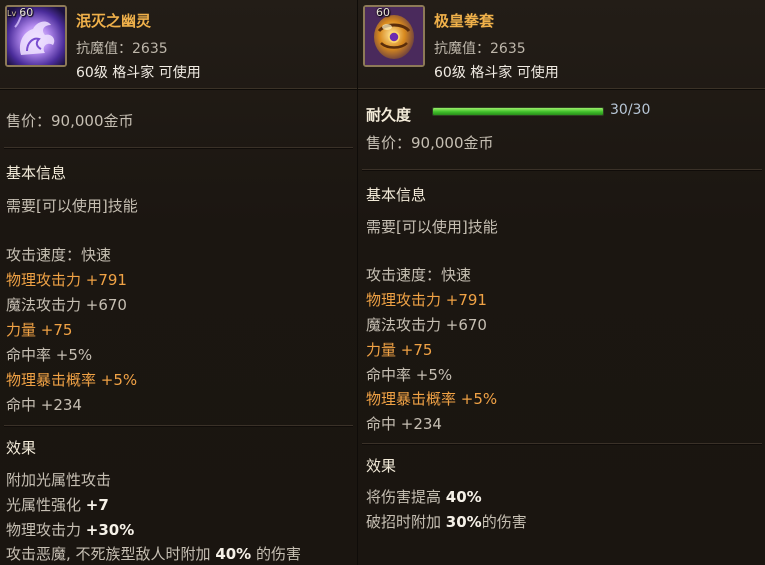 This screenshot has height=565, width=765. I want to click on item-name: 泯灭之幽灵, so click(114, 21).